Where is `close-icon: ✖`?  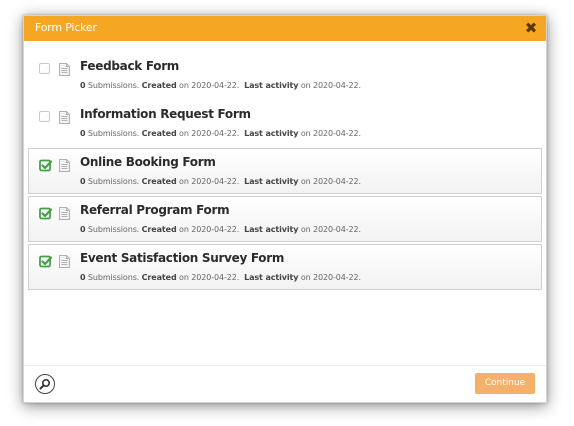 close-icon: ✖ is located at coordinates (531, 28).